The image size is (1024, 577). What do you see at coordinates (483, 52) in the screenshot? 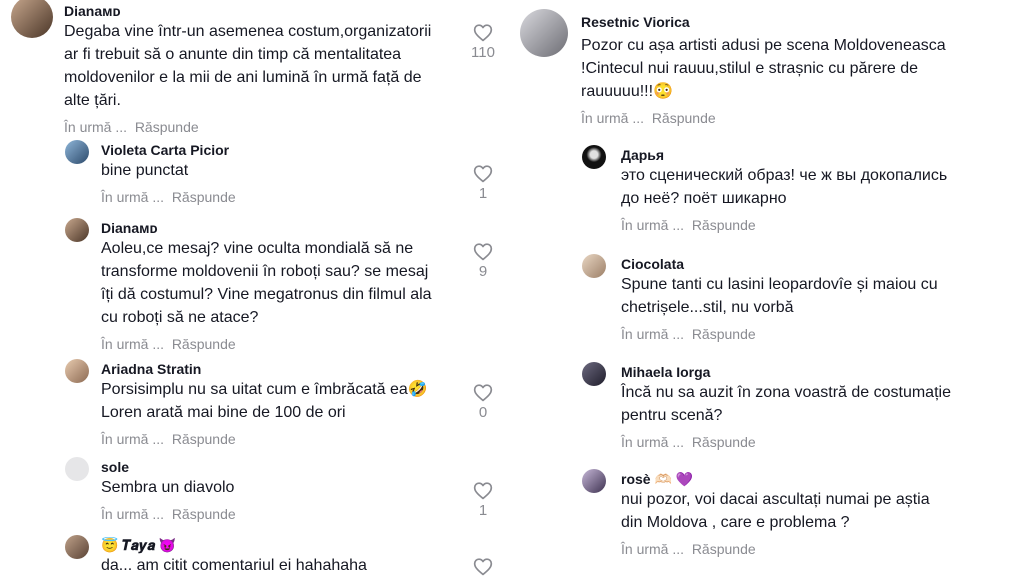
I see `like-count: 110` at bounding box center [483, 52].